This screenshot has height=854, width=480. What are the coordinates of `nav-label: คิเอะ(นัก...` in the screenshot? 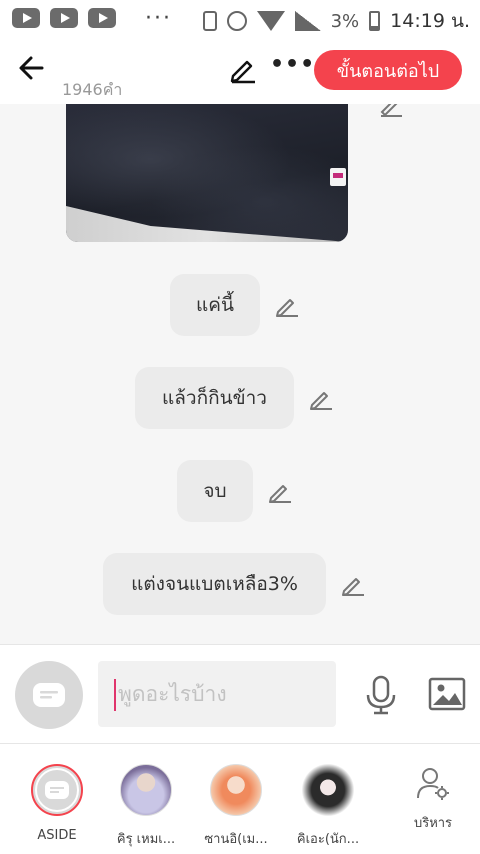 It's located at (328, 839).